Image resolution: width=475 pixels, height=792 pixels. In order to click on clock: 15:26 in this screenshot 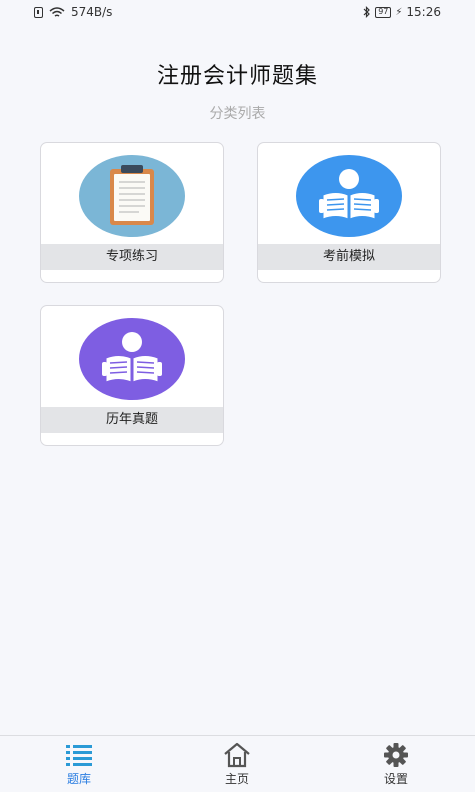, I will do `click(423, 12)`.